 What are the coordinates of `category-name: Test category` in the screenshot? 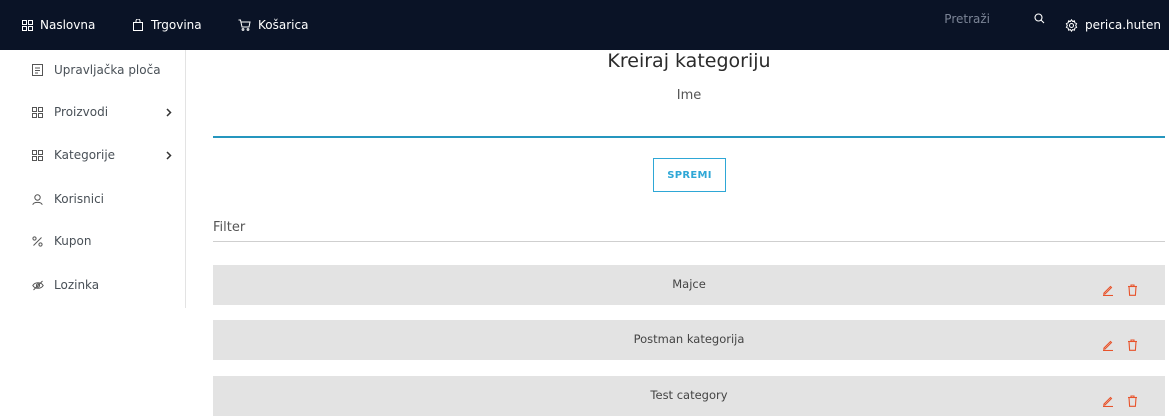 It's located at (689, 395).